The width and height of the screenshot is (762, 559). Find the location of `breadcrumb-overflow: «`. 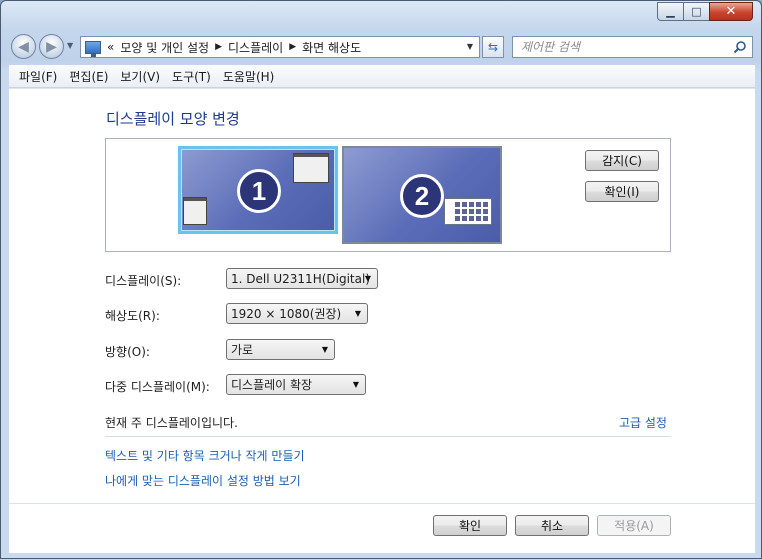

breadcrumb-overflow: « is located at coordinates (110, 47).